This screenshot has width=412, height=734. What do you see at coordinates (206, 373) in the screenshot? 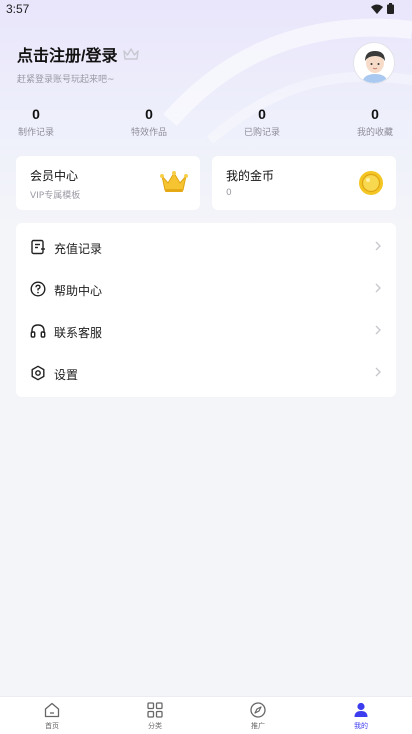
I see `menu-item-settings: 设置` at bounding box center [206, 373].